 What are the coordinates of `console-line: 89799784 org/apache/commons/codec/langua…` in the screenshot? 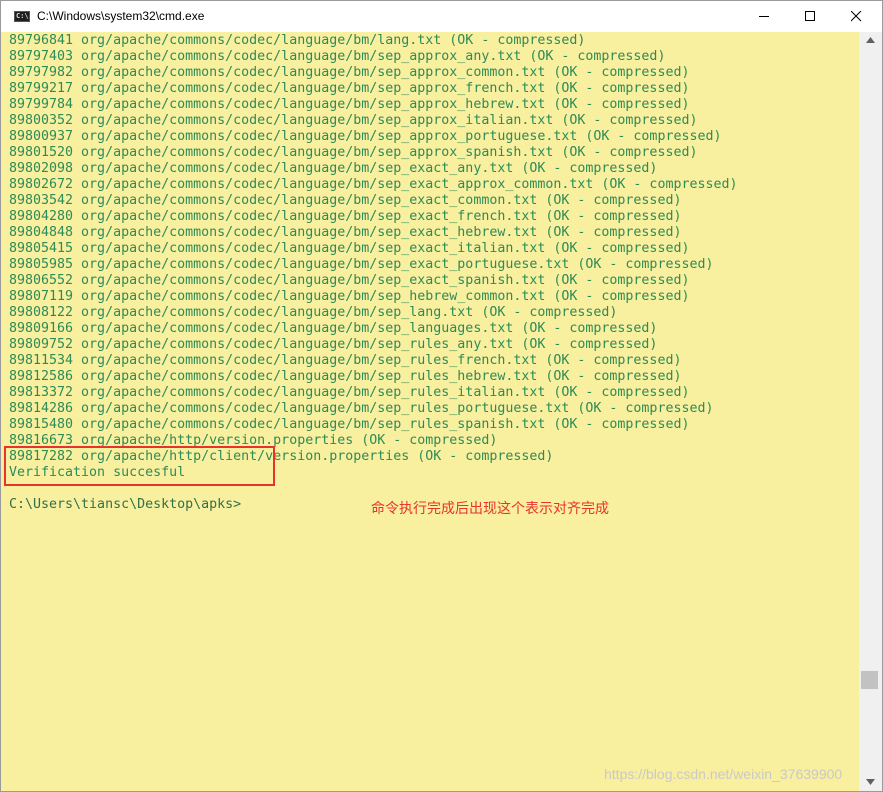 It's located at (349, 104).